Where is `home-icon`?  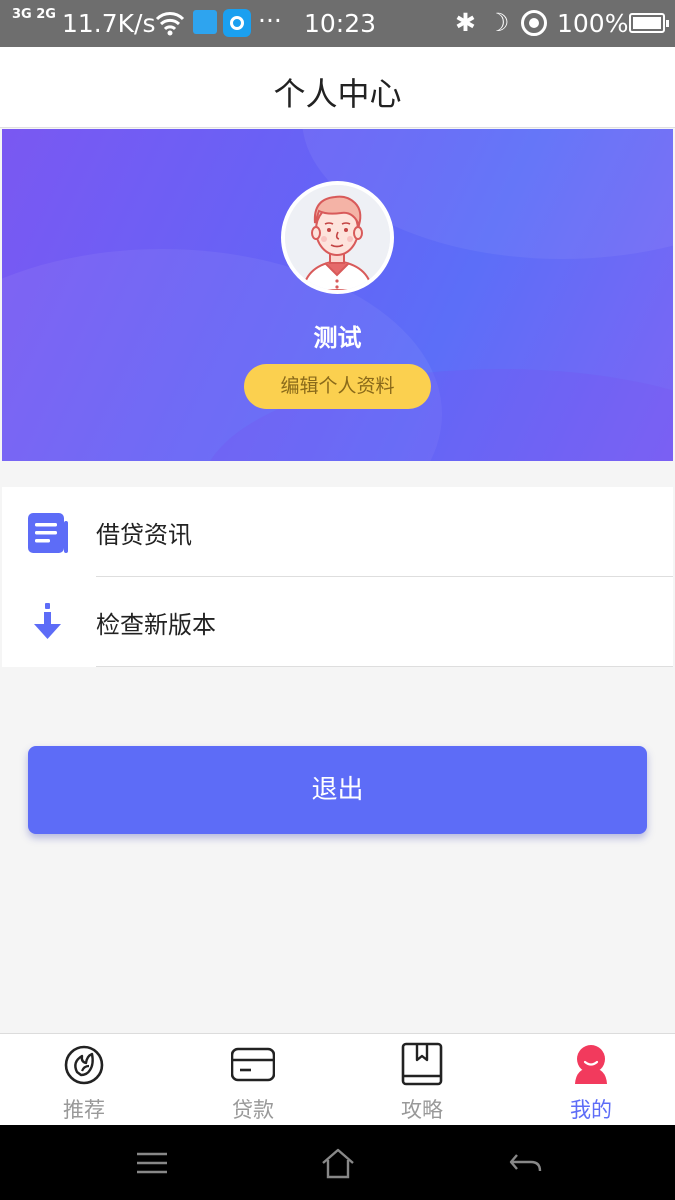 home-icon is located at coordinates (338, 1163).